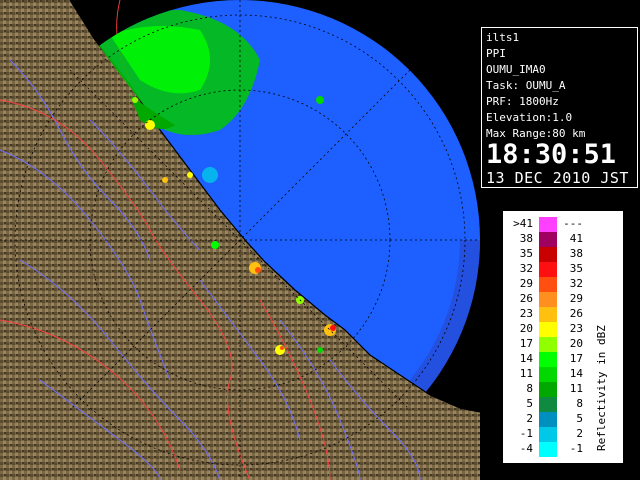 The width and height of the screenshot is (640, 480). Describe the element at coordinates (573, 223) in the screenshot. I see `legend-high-label: ---` at that location.